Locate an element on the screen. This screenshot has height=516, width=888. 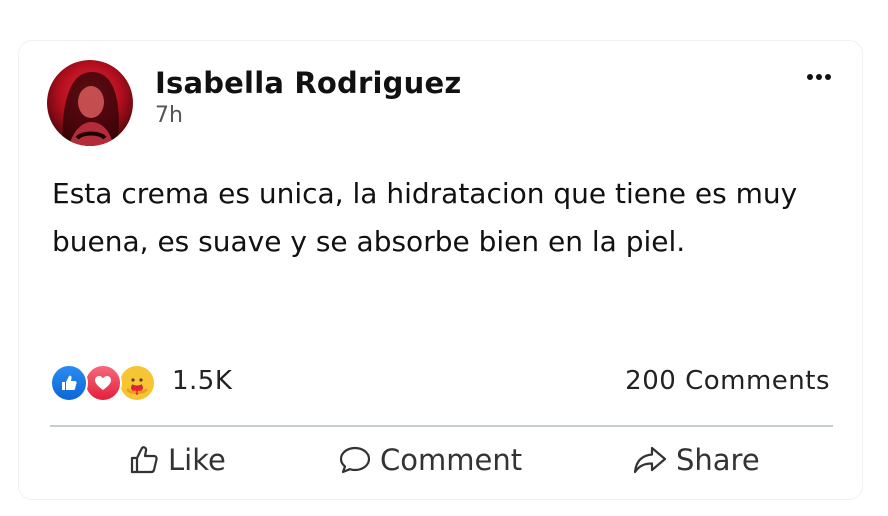
share-button-label: Share is located at coordinates (718, 460).